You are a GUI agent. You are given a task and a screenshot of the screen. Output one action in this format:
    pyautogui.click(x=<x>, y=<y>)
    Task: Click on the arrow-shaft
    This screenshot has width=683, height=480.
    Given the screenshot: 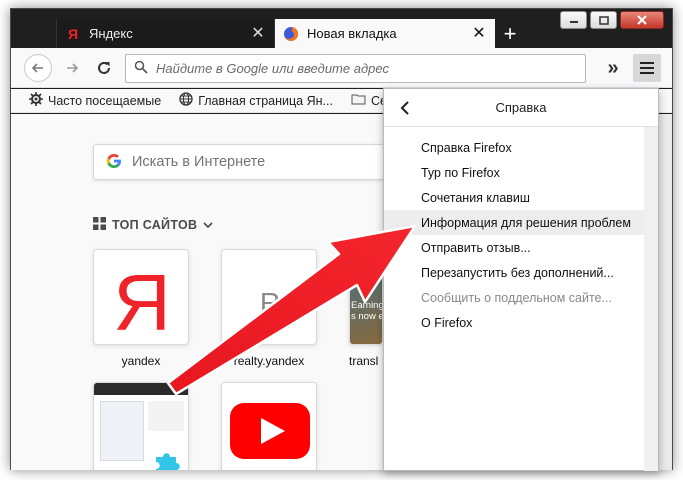 What is the action you would take?
    pyautogui.click(x=291, y=310)
    